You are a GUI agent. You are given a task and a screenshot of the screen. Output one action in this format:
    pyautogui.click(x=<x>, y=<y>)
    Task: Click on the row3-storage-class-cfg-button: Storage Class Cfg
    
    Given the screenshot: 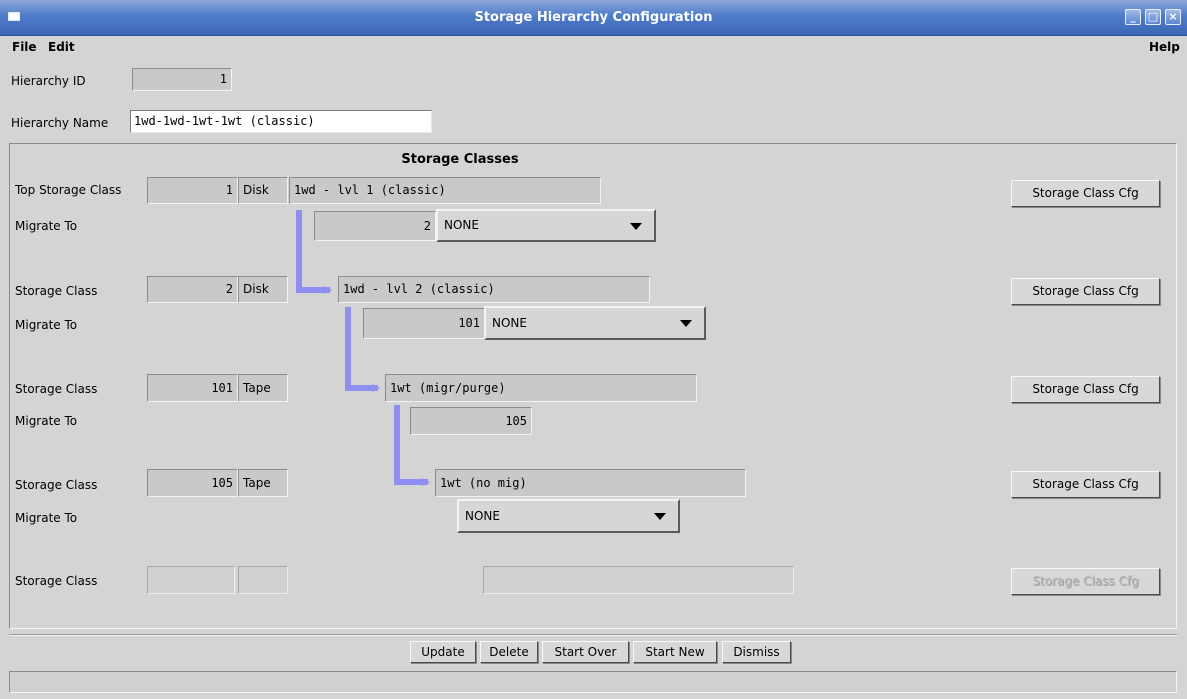 What is the action you would take?
    pyautogui.click(x=1085, y=389)
    